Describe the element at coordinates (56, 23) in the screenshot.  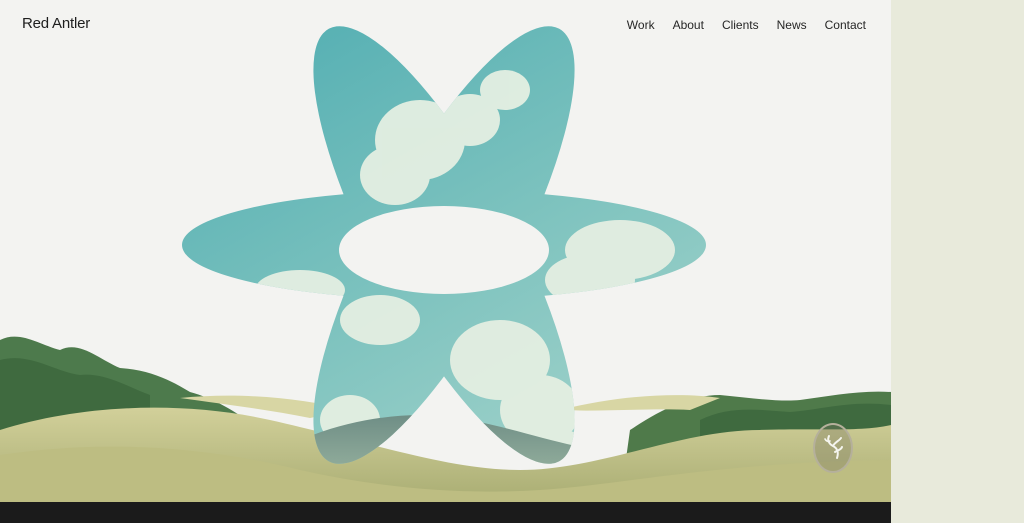
I see `brand-logo: Red Antler` at that location.